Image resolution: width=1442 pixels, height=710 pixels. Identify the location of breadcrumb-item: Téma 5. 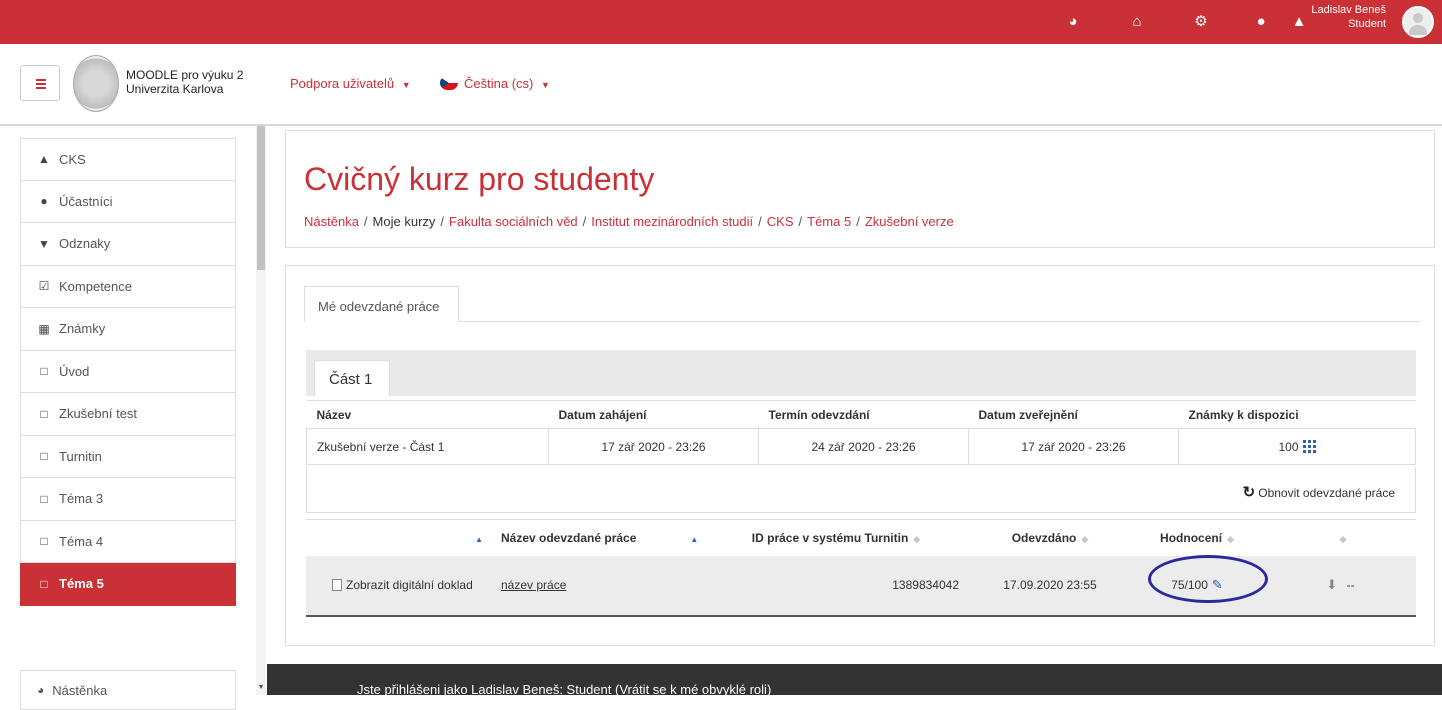
(829, 221).